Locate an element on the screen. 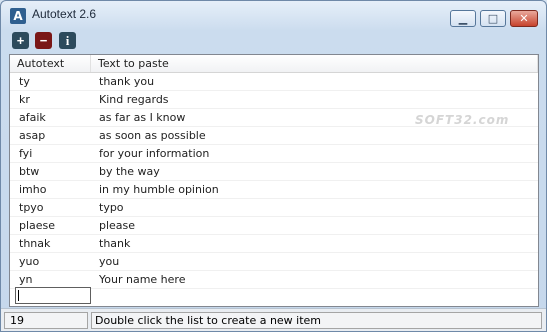 The height and width of the screenshot is (332, 547). table-row: imho in my humble opinion is located at coordinates (274, 190).